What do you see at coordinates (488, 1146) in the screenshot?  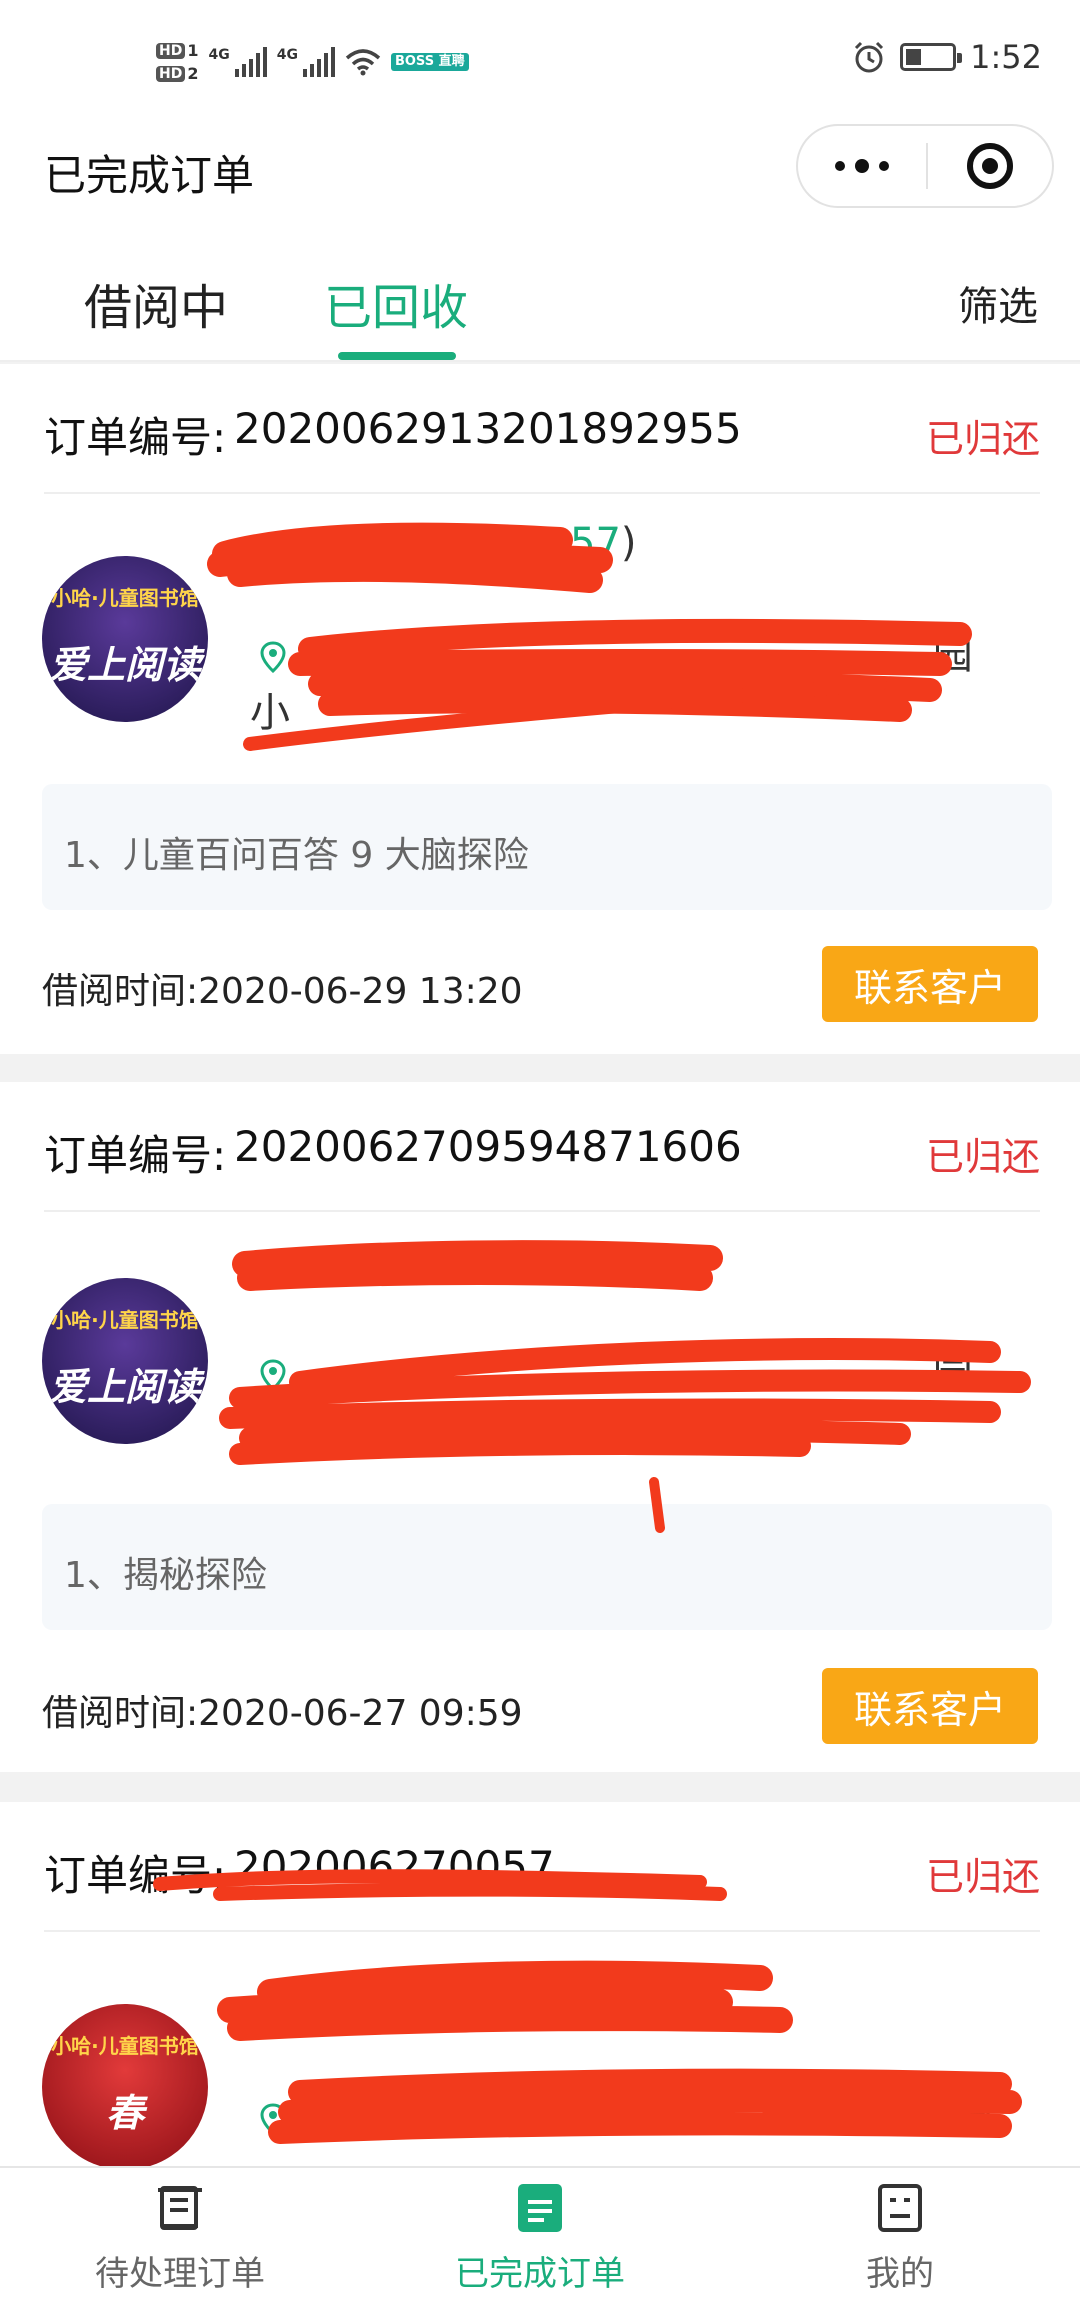 I see `order-number: 2020062709594871606` at bounding box center [488, 1146].